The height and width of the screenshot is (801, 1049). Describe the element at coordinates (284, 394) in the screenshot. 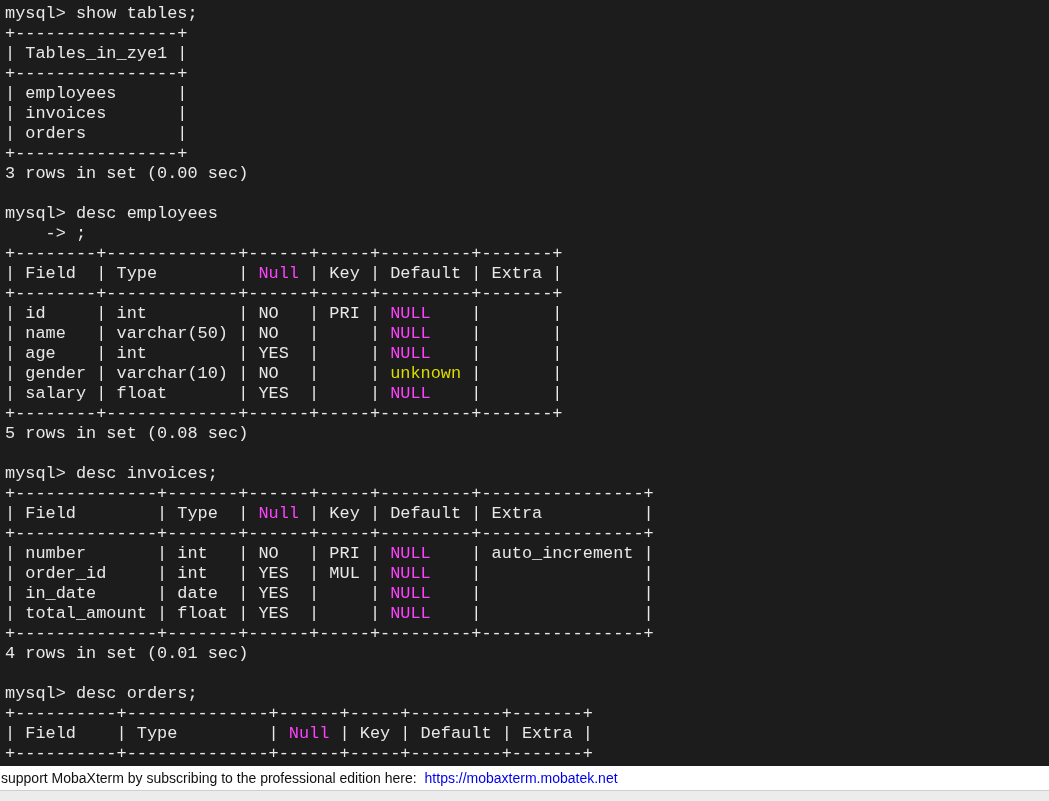

I see `terminal-line: | salary | float | YES | | NULL | |` at that location.